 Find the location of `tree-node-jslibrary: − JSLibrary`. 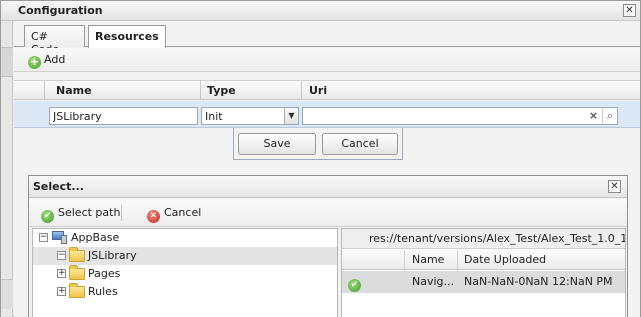

tree-node-jslibrary: − JSLibrary is located at coordinates (185, 256).